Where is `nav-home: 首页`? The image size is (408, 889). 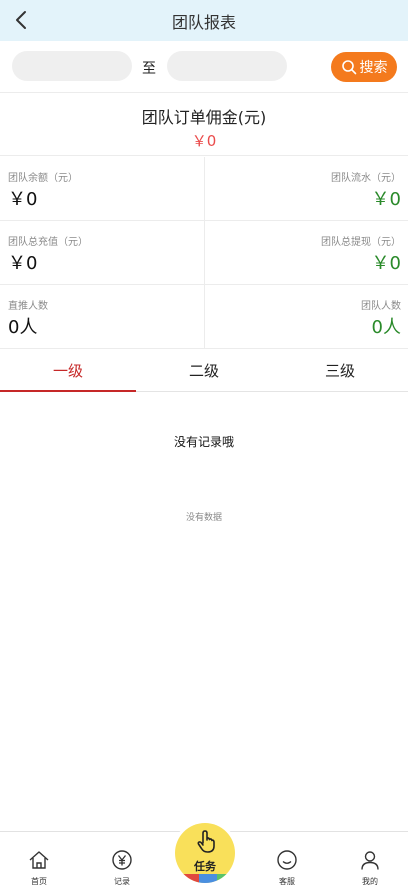
nav-home: 首页 is located at coordinates (39, 860).